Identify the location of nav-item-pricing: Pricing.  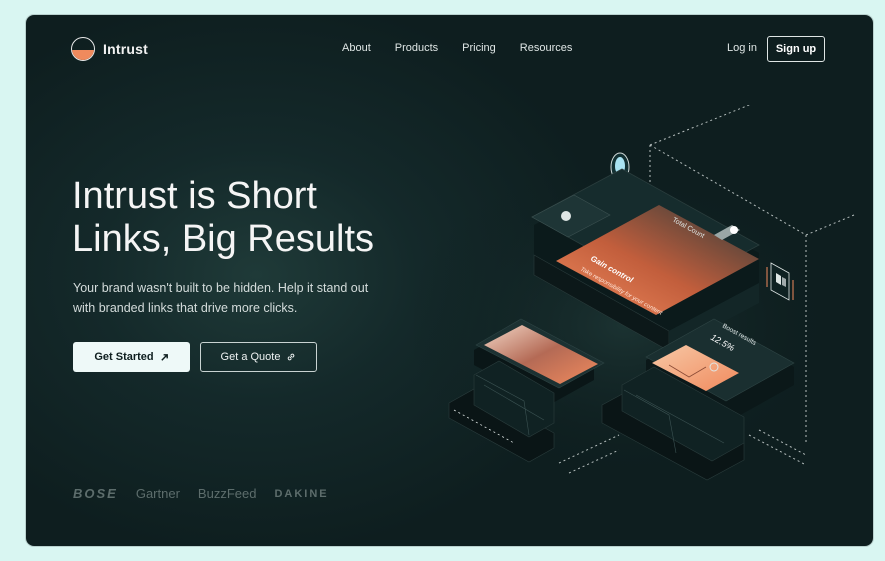
(479, 48).